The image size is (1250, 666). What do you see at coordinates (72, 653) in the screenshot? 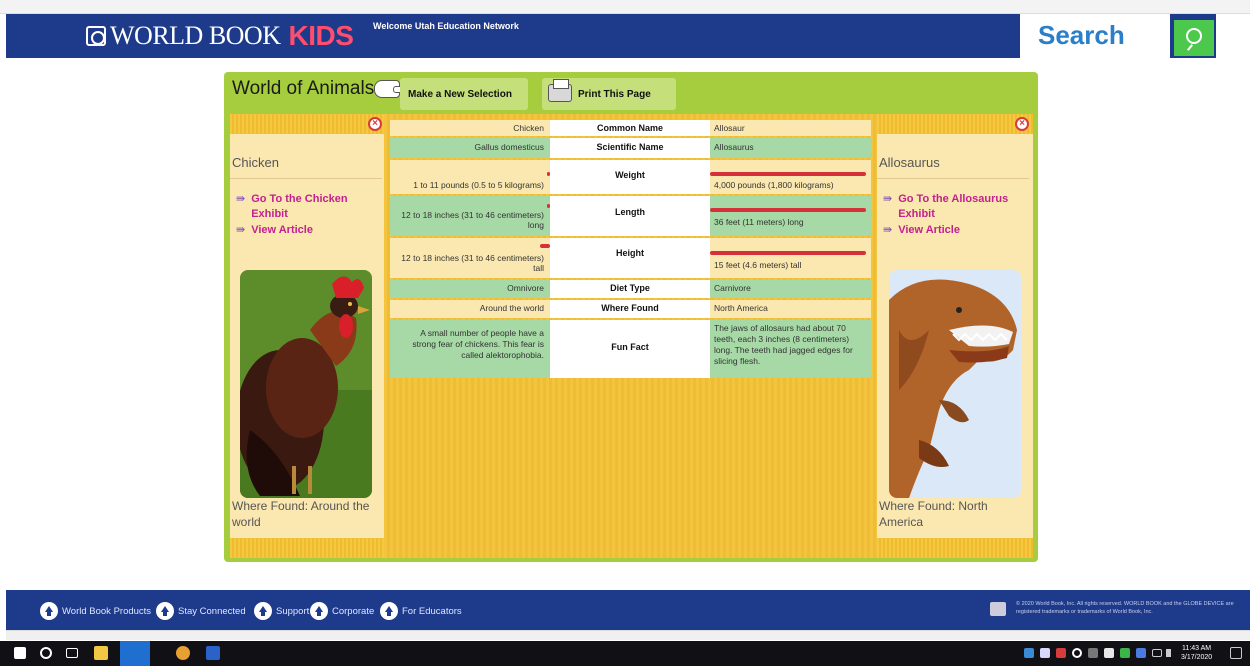
I see `task-view-icon` at bounding box center [72, 653].